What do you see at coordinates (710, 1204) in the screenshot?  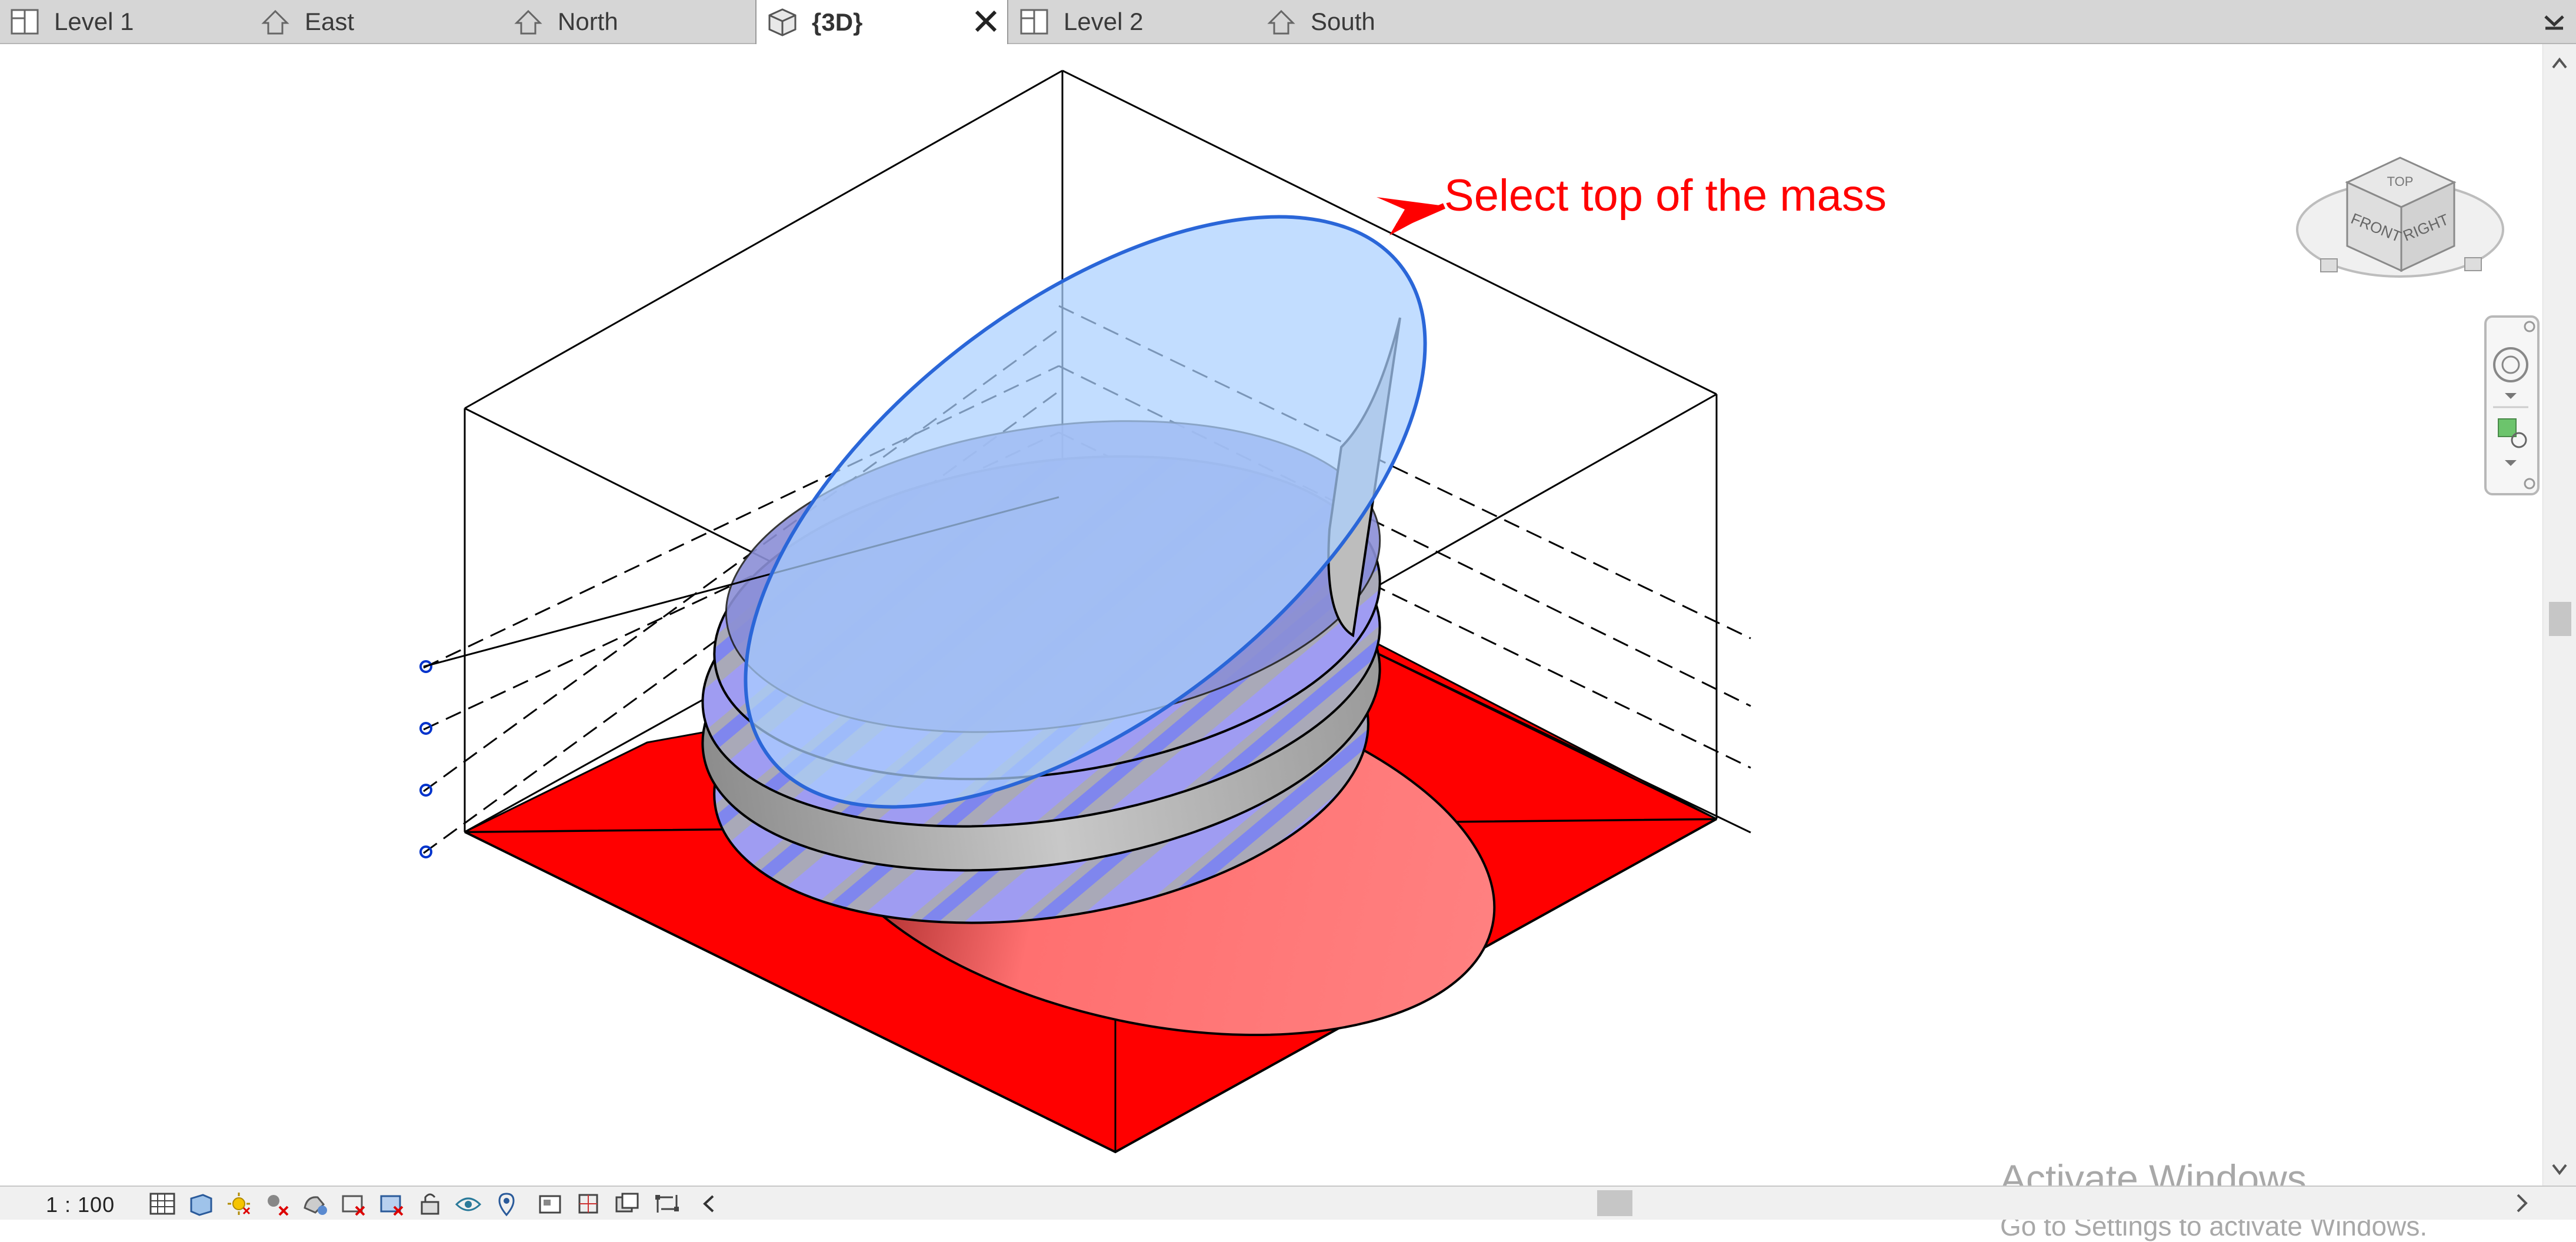 I see `chevron-left-icon` at bounding box center [710, 1204].